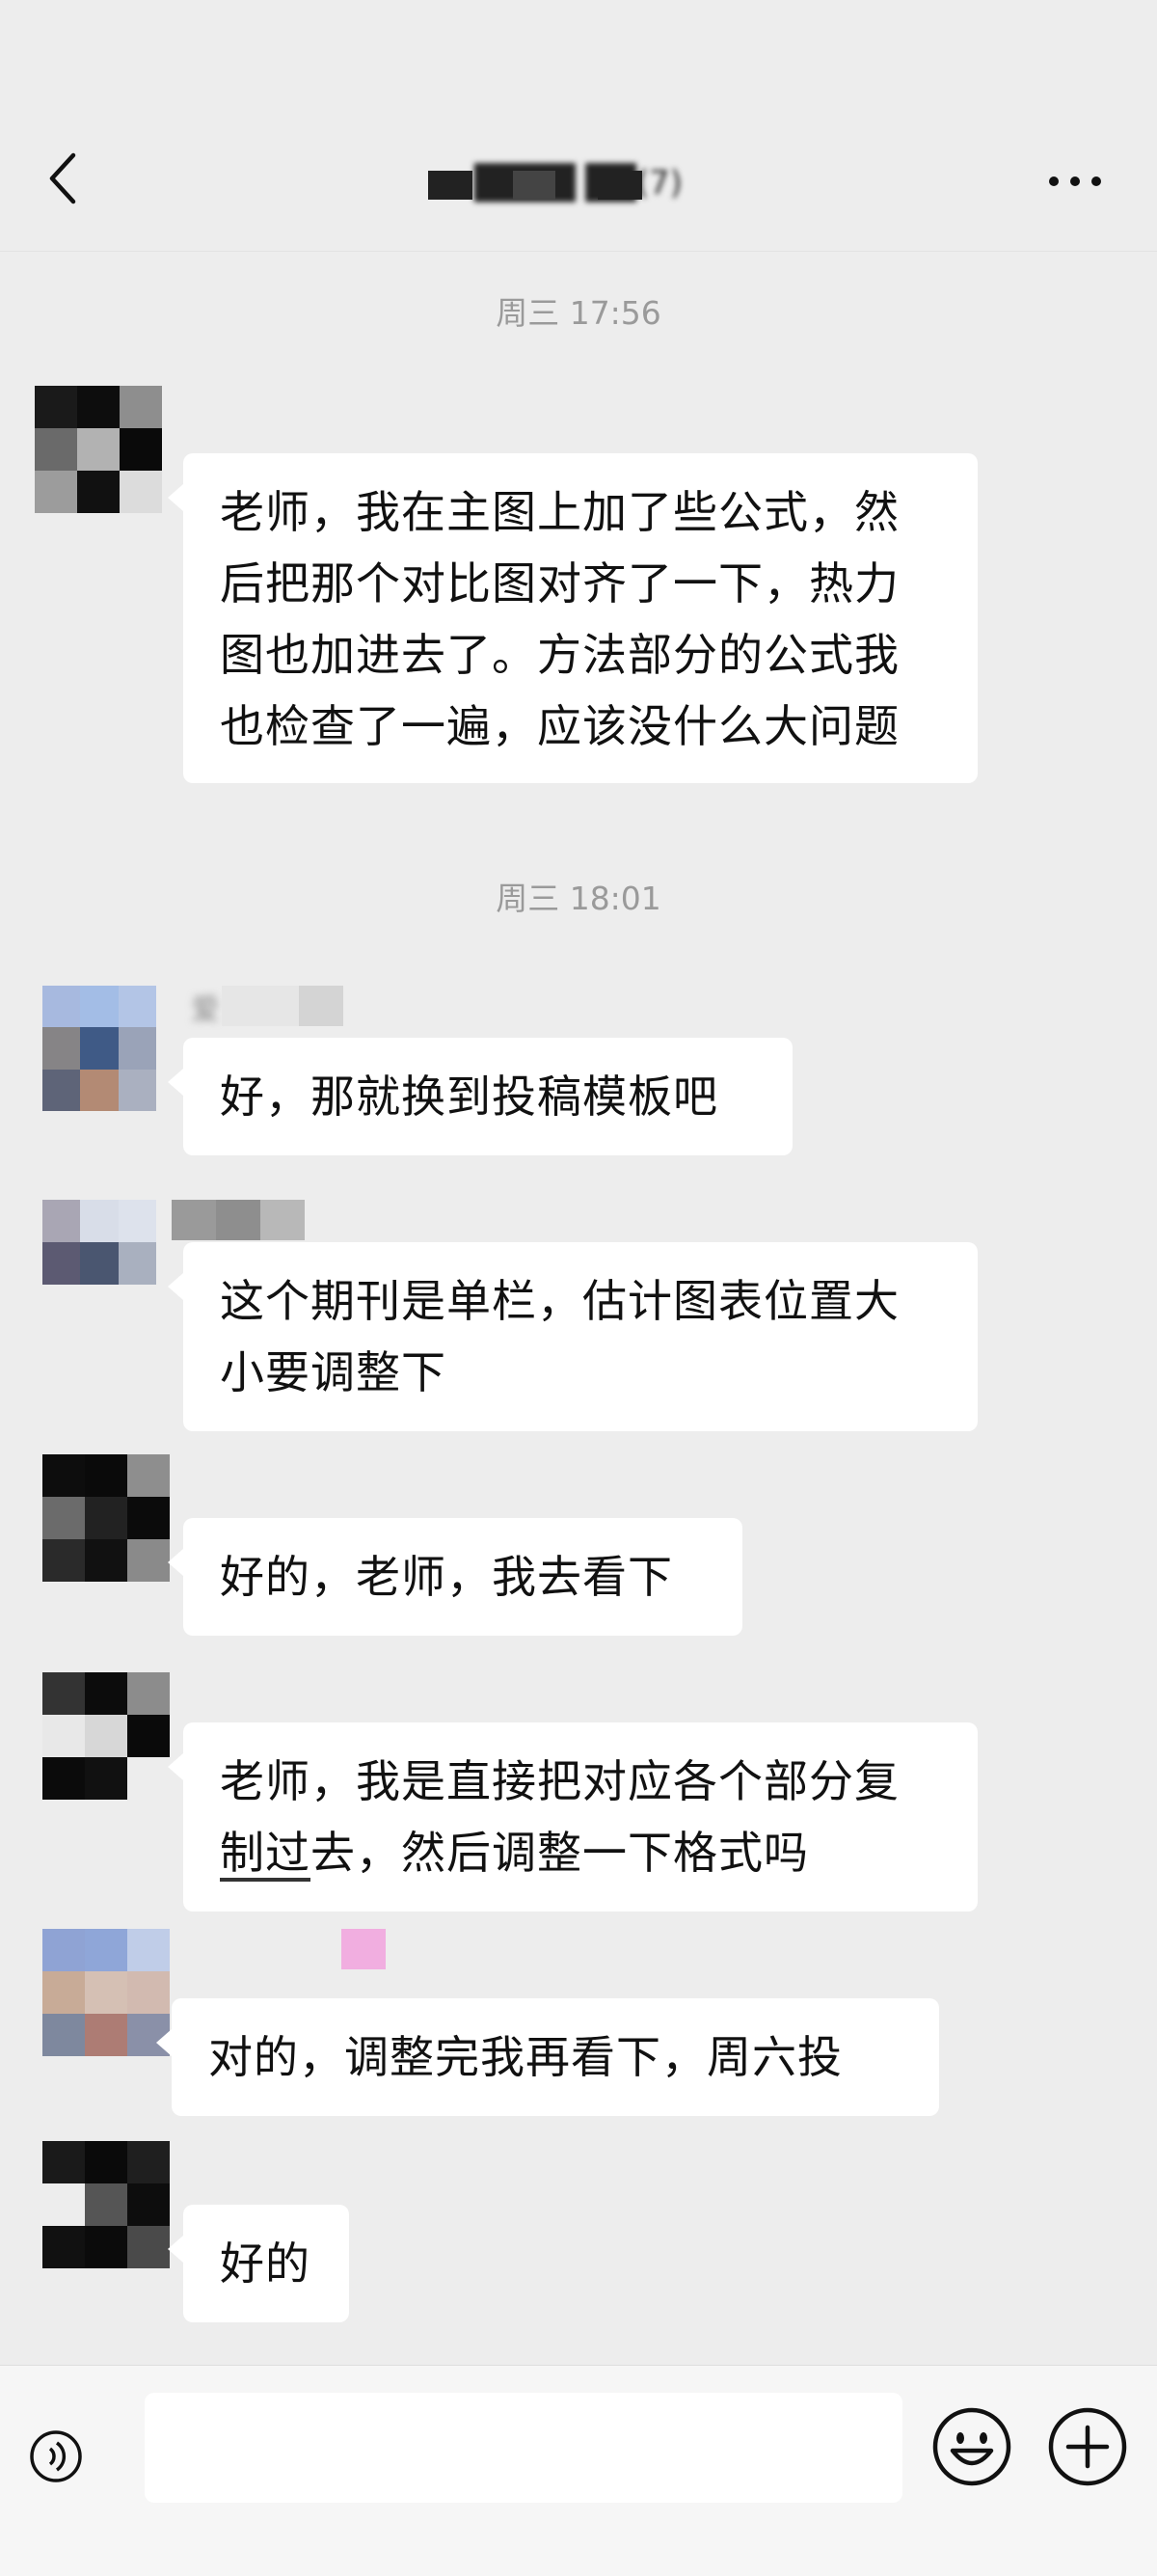  I want to click on chat-title: ████ ██(7), so click(578, 183).